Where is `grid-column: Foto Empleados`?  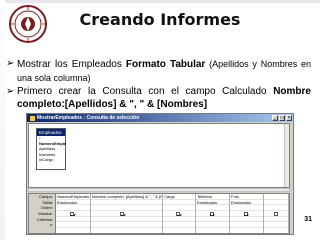 grid-column: Foto Empleados is located at coordinates (247, 213).